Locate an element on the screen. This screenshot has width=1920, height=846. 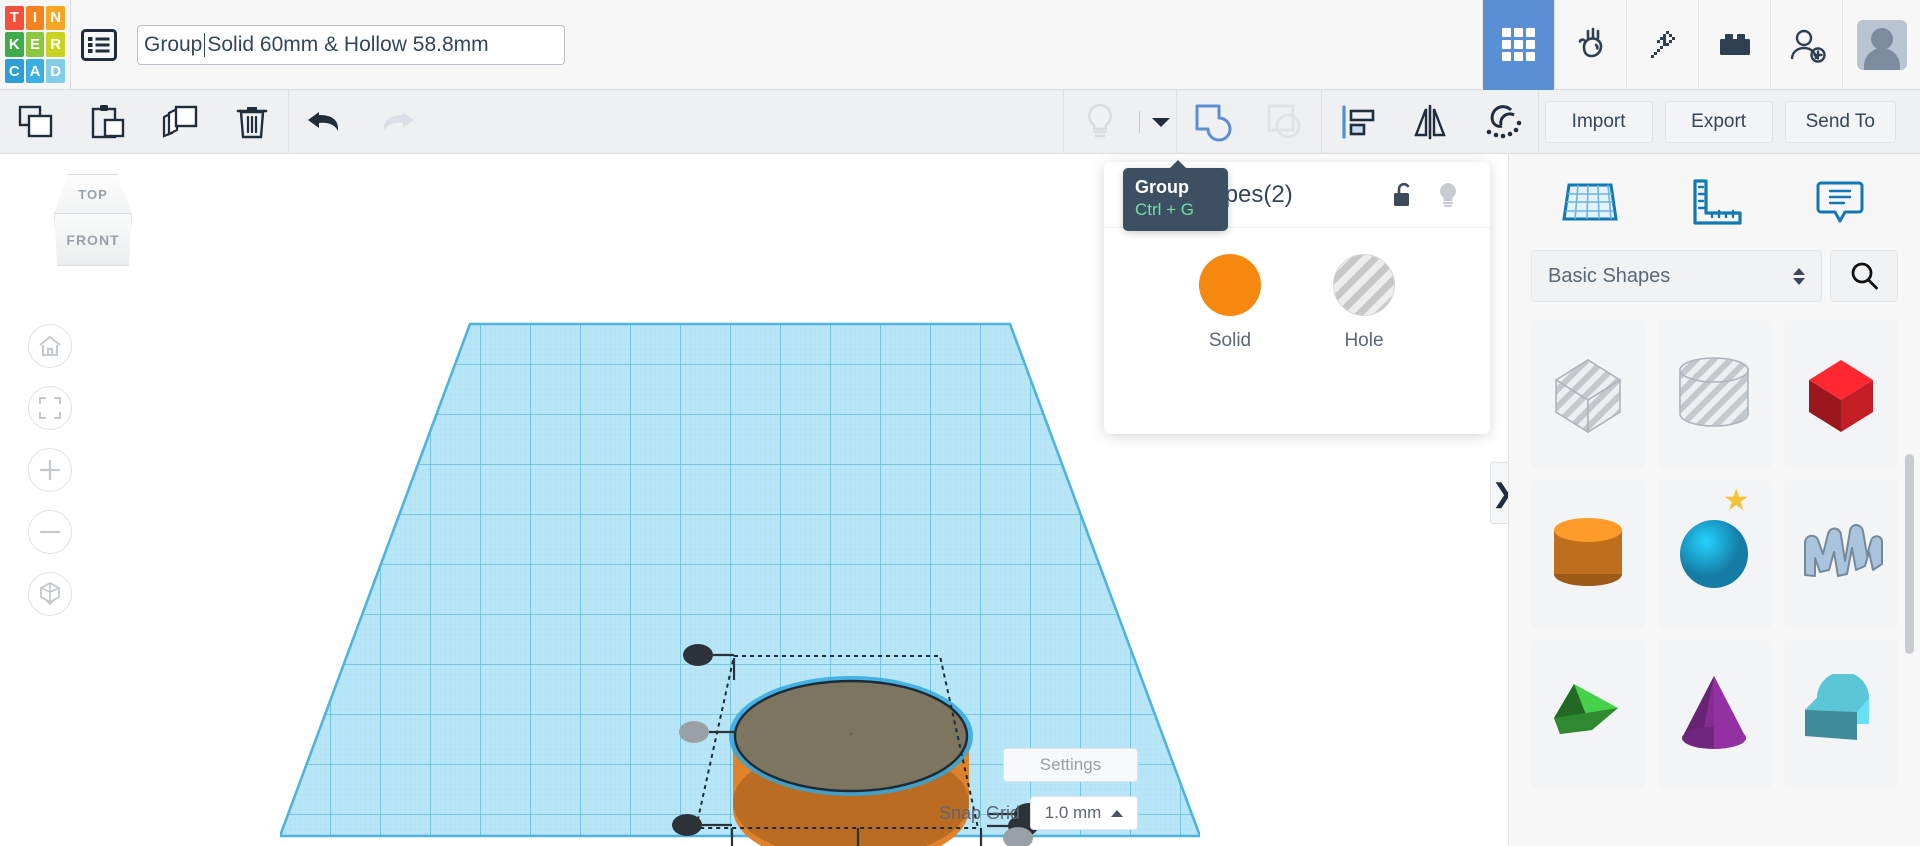
unlock-button is located at coordinates (1404, 195).